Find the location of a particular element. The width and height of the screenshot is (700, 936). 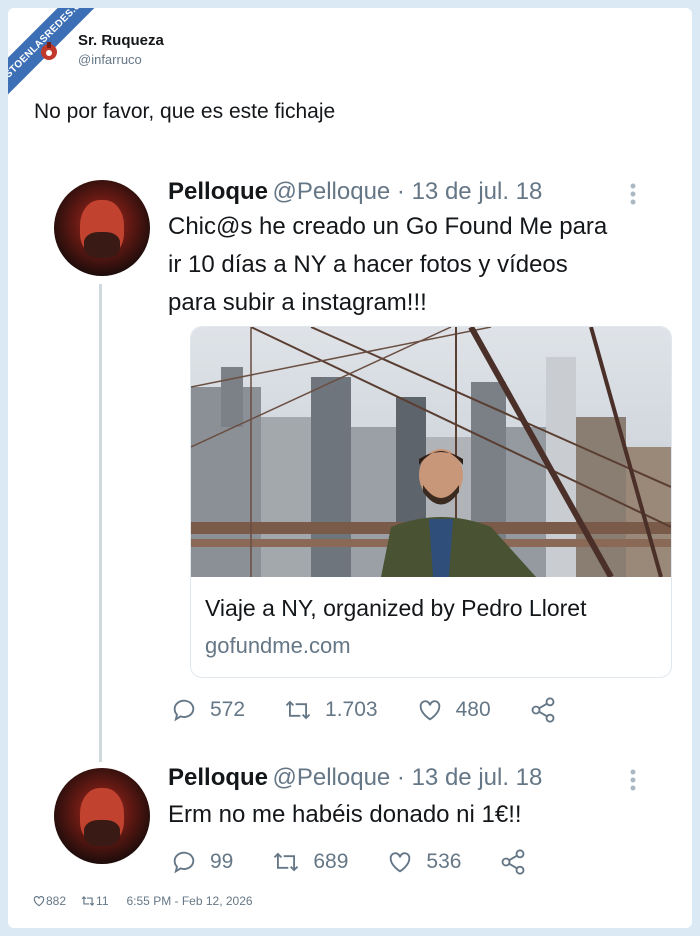

tweet2-header: Pelloque @Pelloque · 13 de jul. 18 is located at coordinates (355, 778).